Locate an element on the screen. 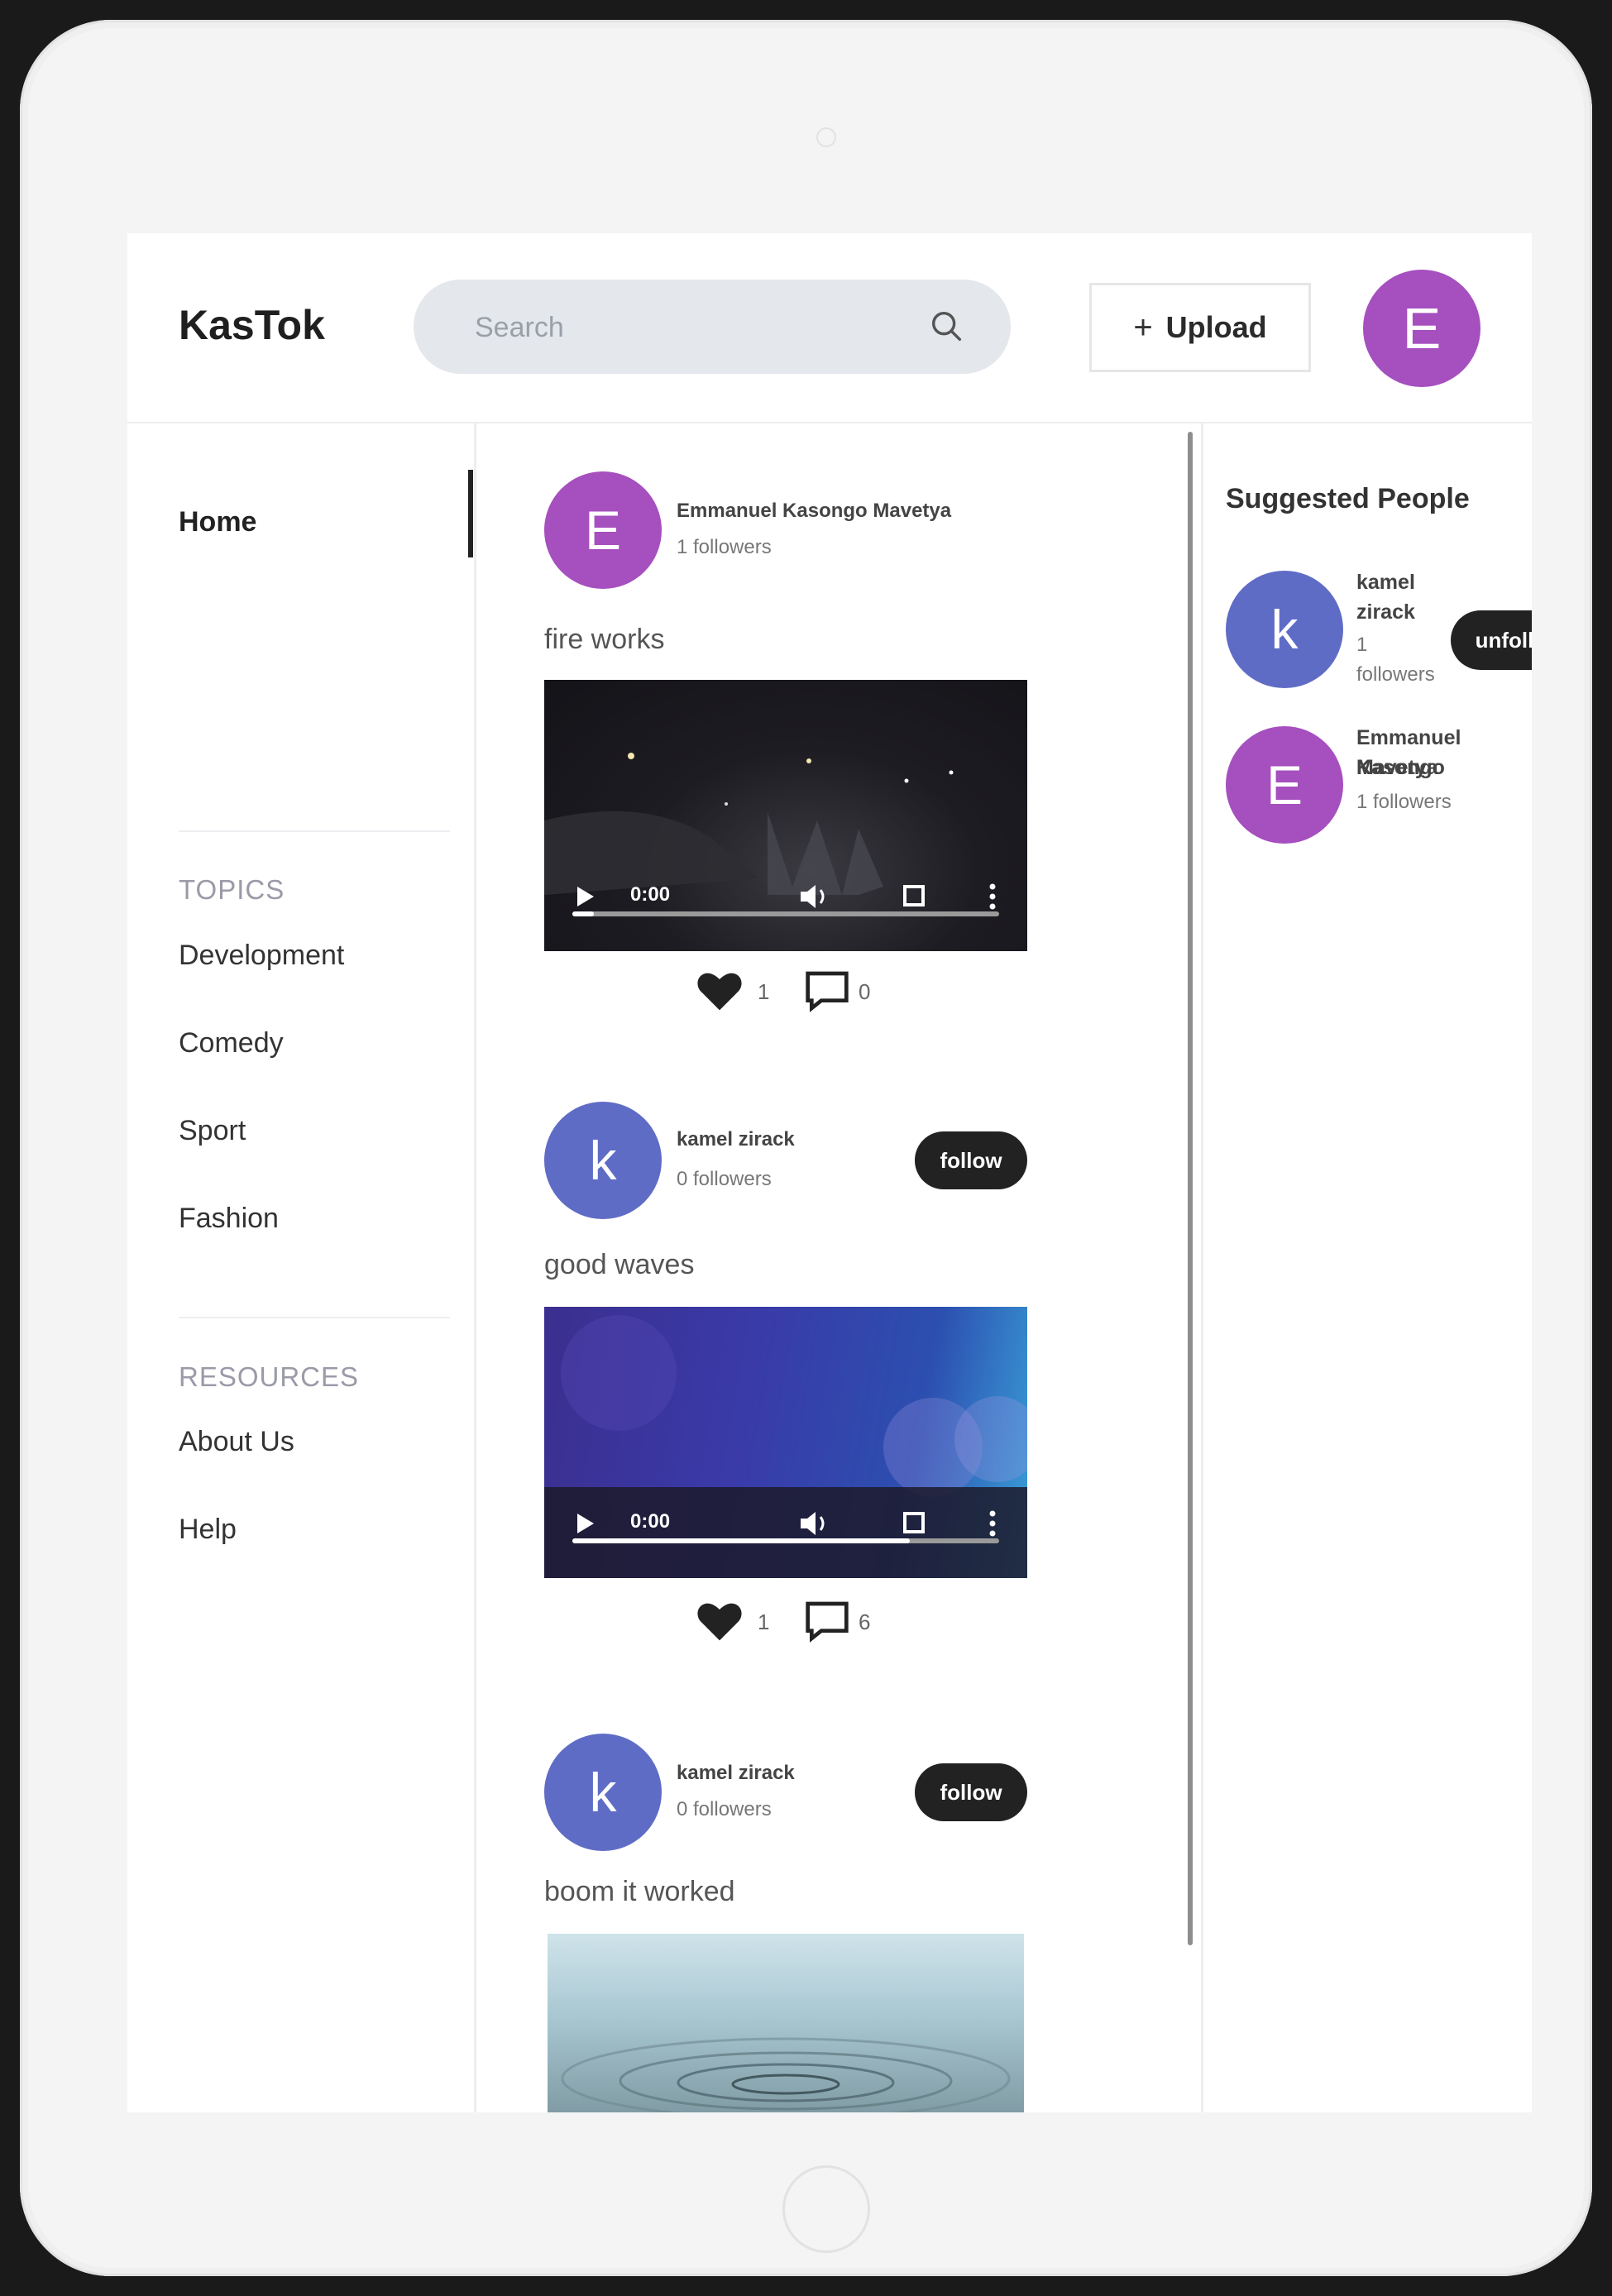 The height and width of the screenshot is (2296, 1612). plus-icon: + is located at coordinates (1143, 327).